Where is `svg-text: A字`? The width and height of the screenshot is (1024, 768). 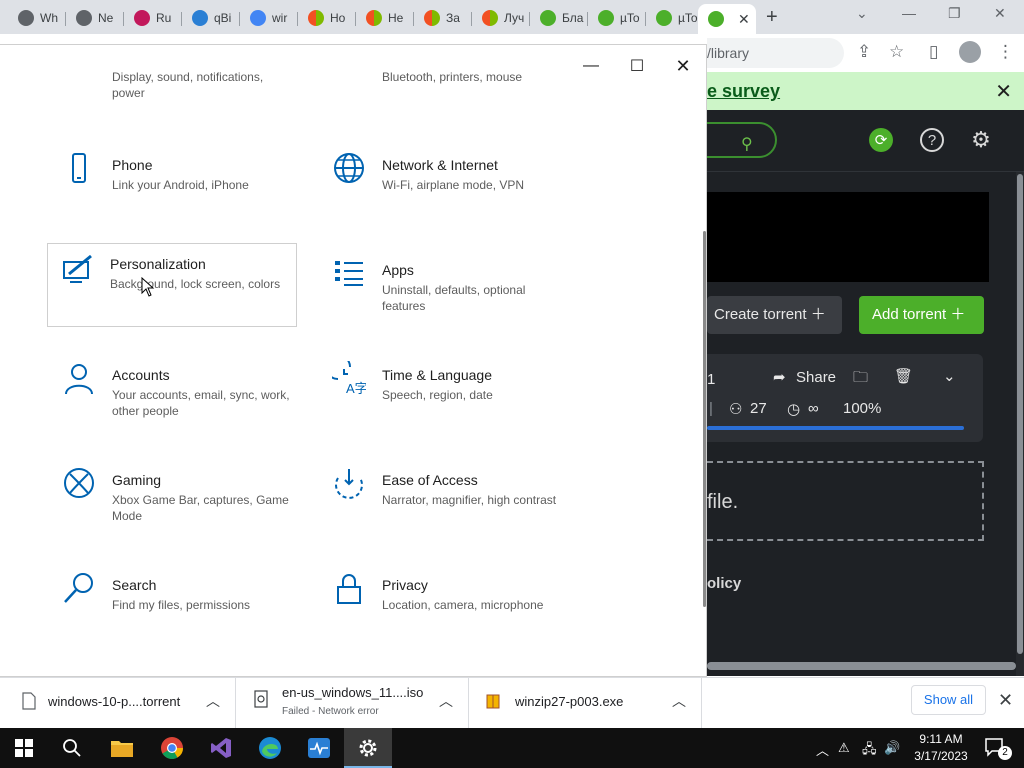
svg-text: A字 is located at coordinates (356, 388).